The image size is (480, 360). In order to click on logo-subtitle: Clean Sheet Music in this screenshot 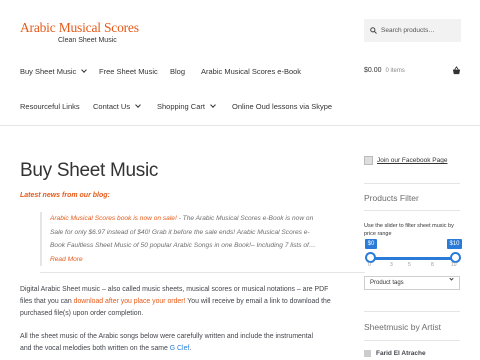, I will do `click(87, 40)`.